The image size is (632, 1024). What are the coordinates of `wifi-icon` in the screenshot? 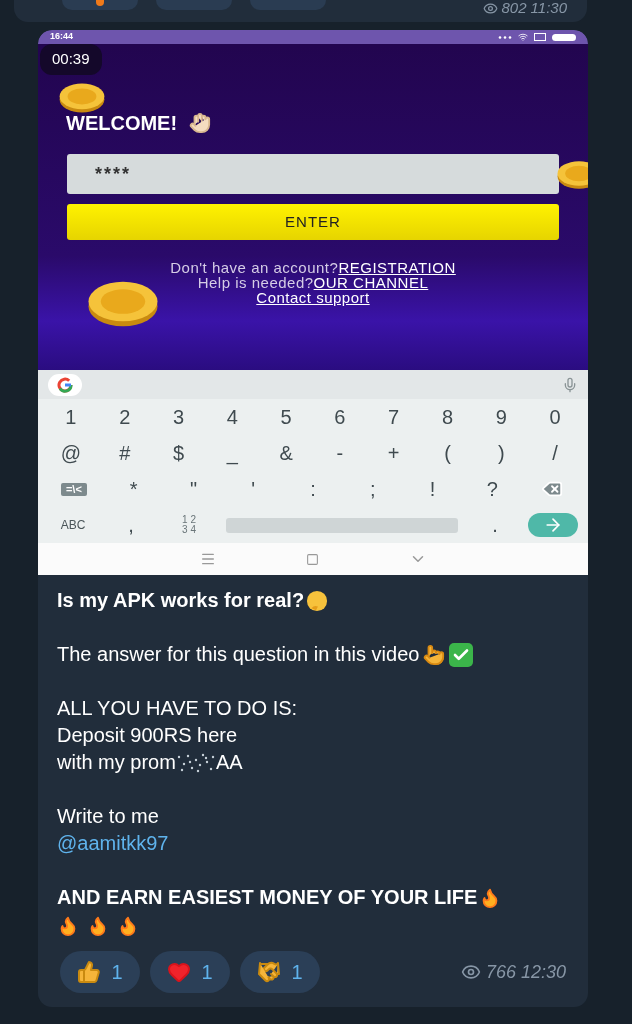 It's located at (523, 37).